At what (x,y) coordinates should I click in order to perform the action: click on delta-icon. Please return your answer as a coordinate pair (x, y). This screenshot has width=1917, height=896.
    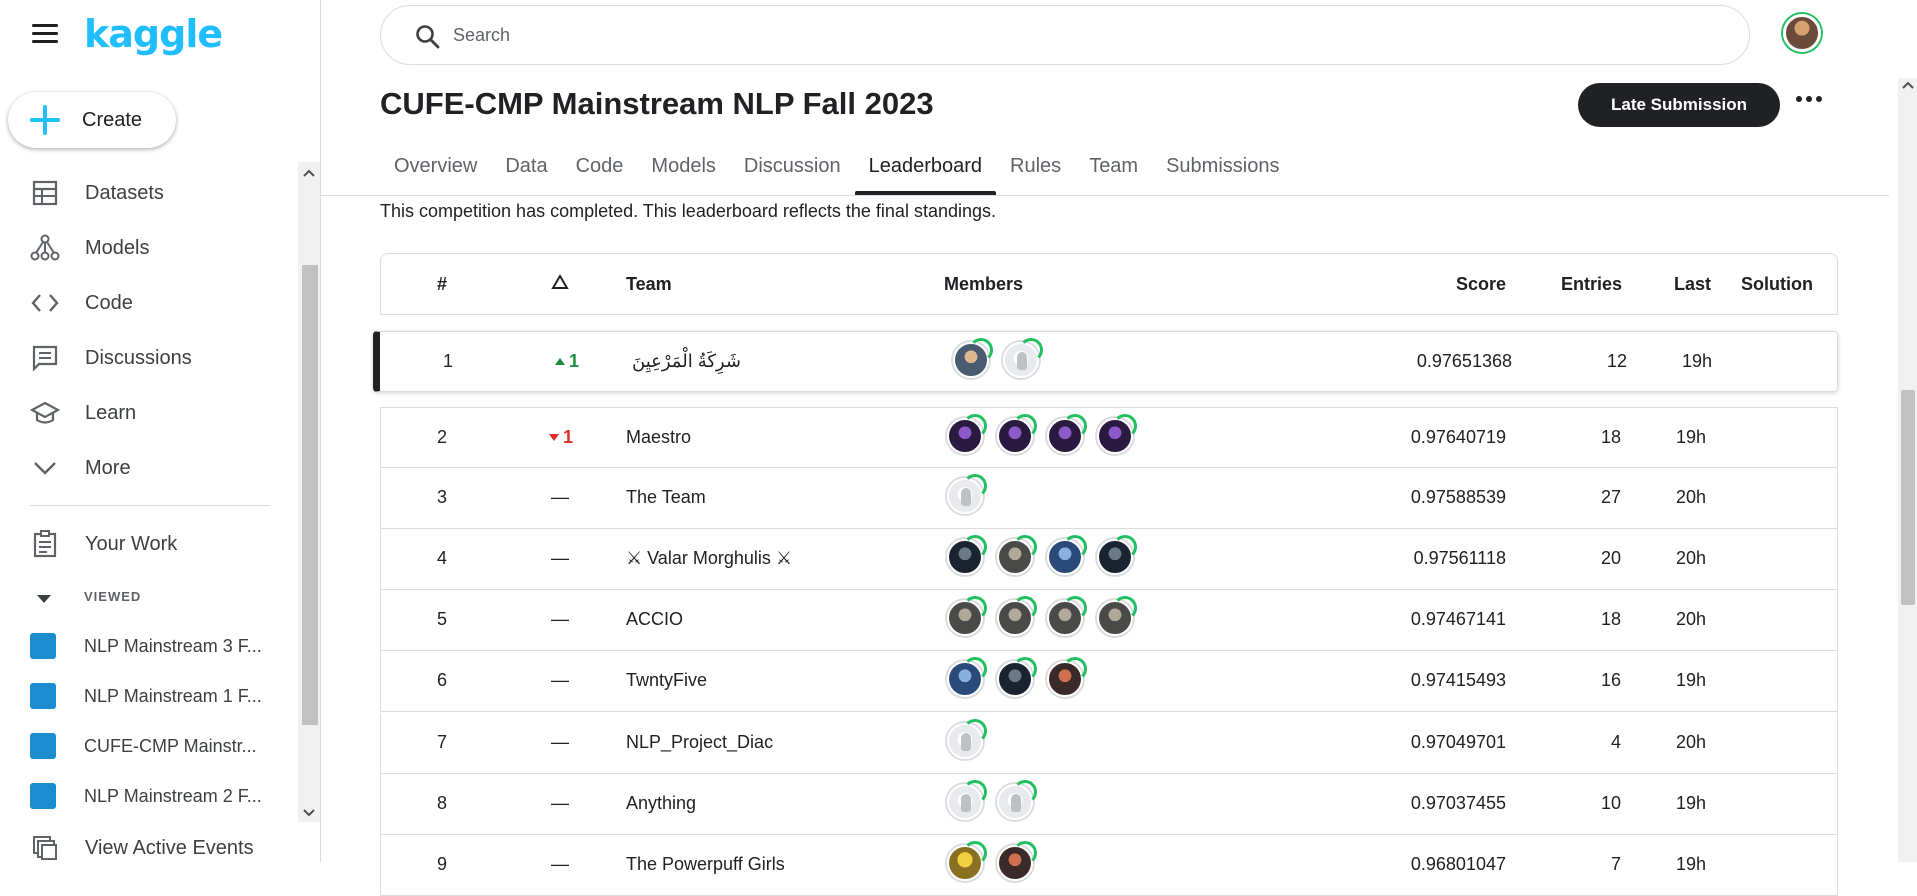
    Looking at the image, I should click on (560, 284).